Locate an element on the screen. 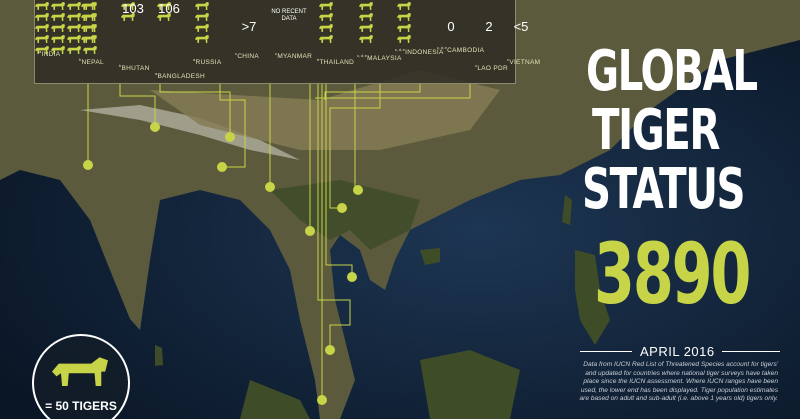 The image size is (800, 419). country-label-vietnam: cVIETNAM is located at coordinates (523, 61).